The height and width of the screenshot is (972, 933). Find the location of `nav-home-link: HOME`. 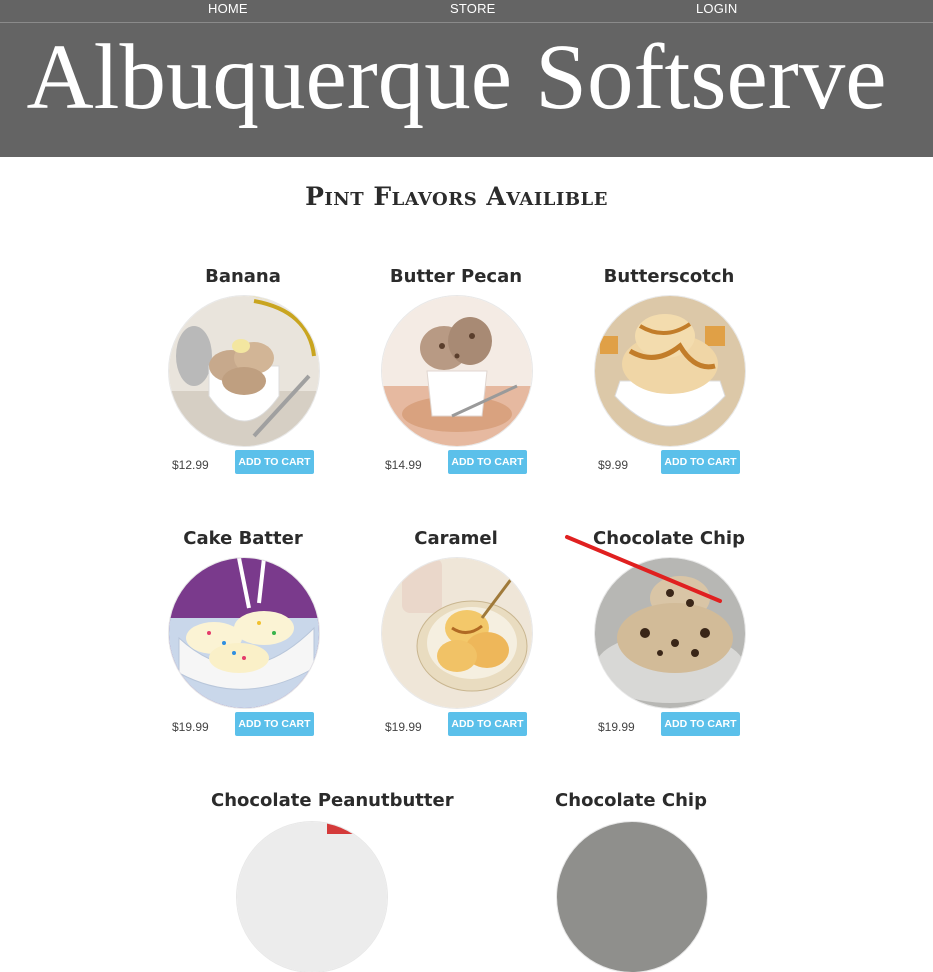

nav-home-link: HOME is located at coordinates (228, 8).